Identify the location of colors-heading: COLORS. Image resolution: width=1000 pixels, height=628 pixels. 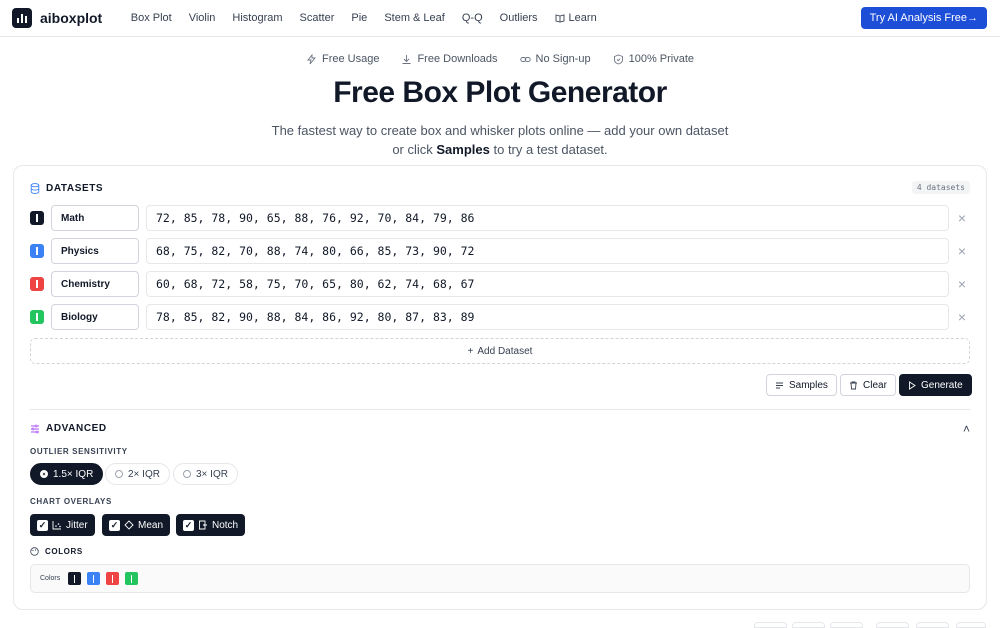
(56, 551).